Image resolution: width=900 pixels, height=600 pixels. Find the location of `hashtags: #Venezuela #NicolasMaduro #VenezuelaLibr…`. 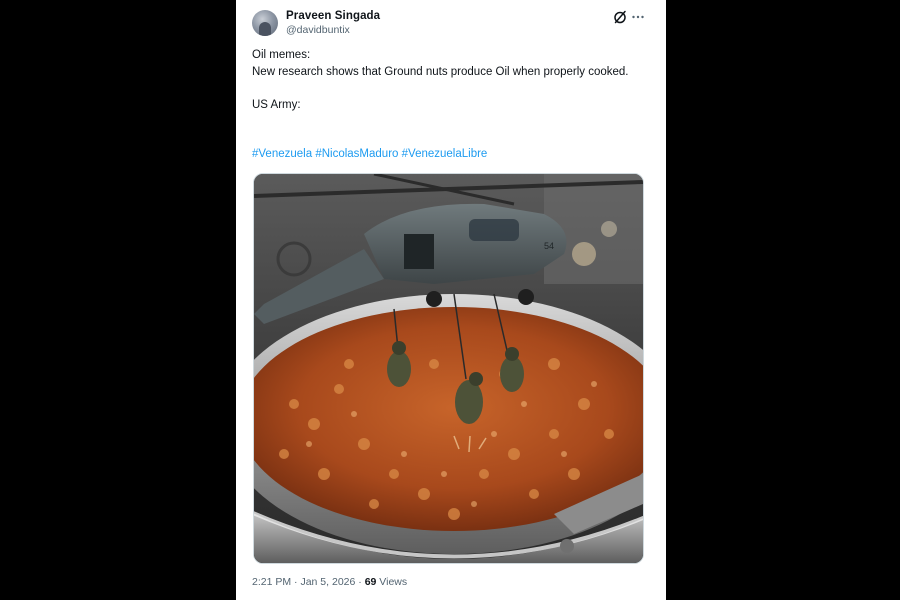

hashtags: #Venezuela #NicolasMaduro #VenezuelaLibr… is located at coordinates (369, 154).